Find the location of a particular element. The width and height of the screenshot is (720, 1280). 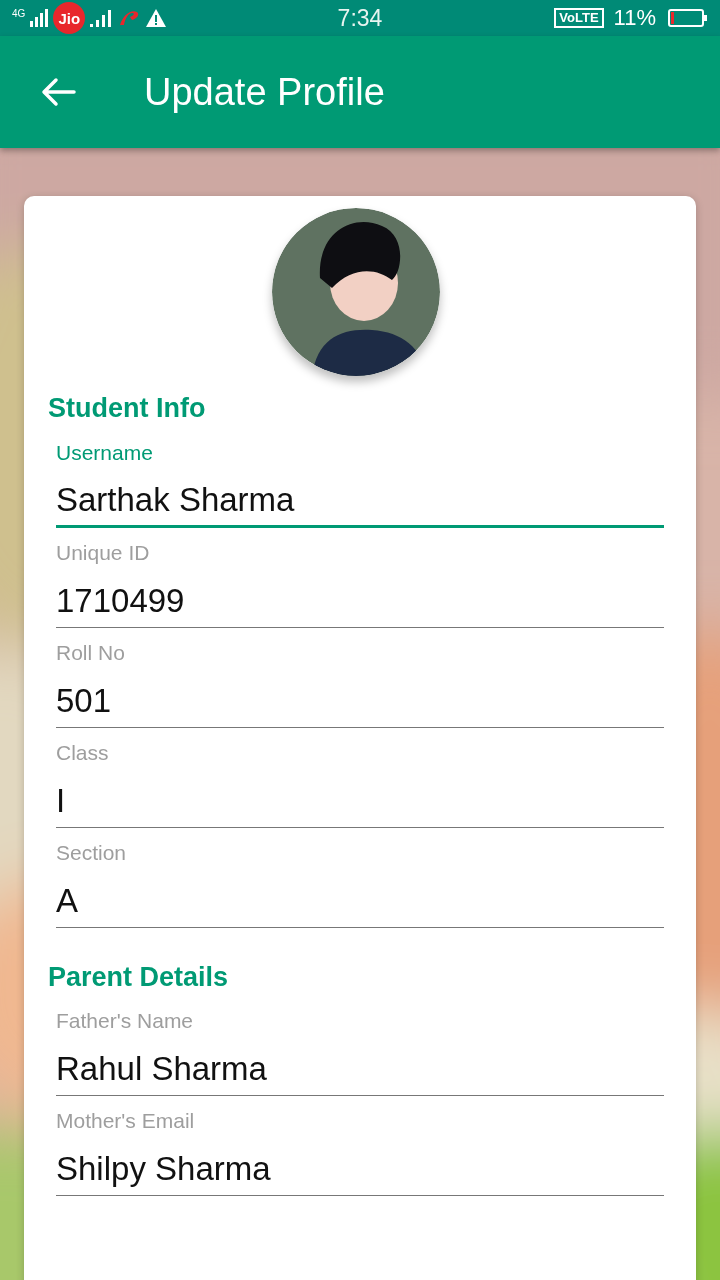

text-field: Sarthak Sharma is located at coordinates (360, 497).